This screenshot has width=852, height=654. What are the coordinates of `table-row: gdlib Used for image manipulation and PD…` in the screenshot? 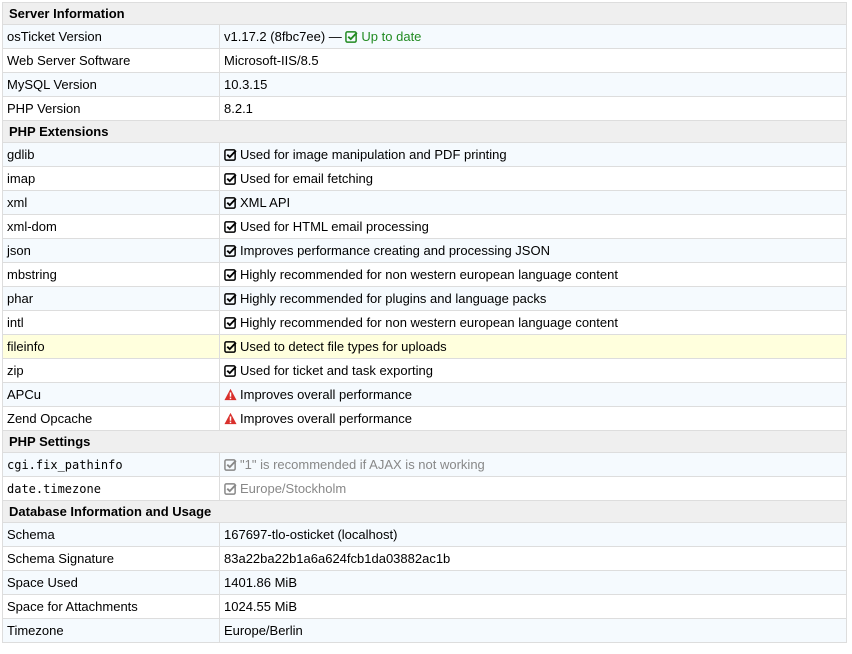 It's located at (424, 154).